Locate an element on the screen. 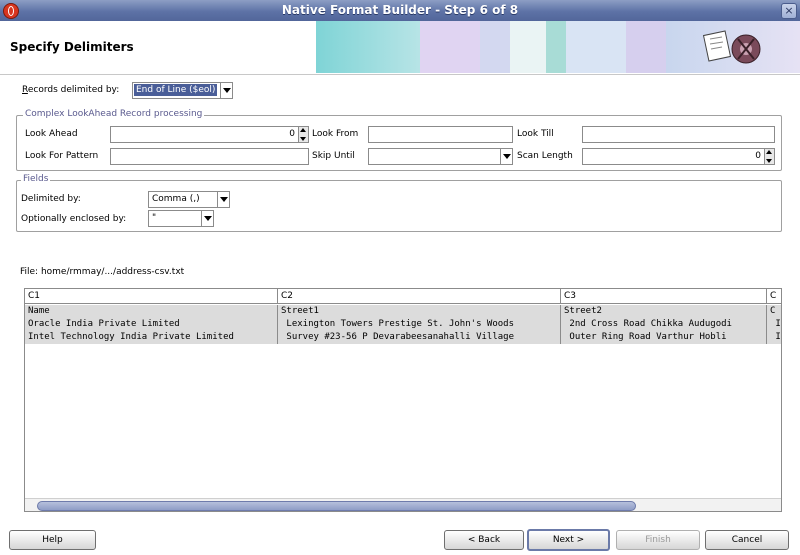  next-button: Next > is located at coordinates (568, 540).